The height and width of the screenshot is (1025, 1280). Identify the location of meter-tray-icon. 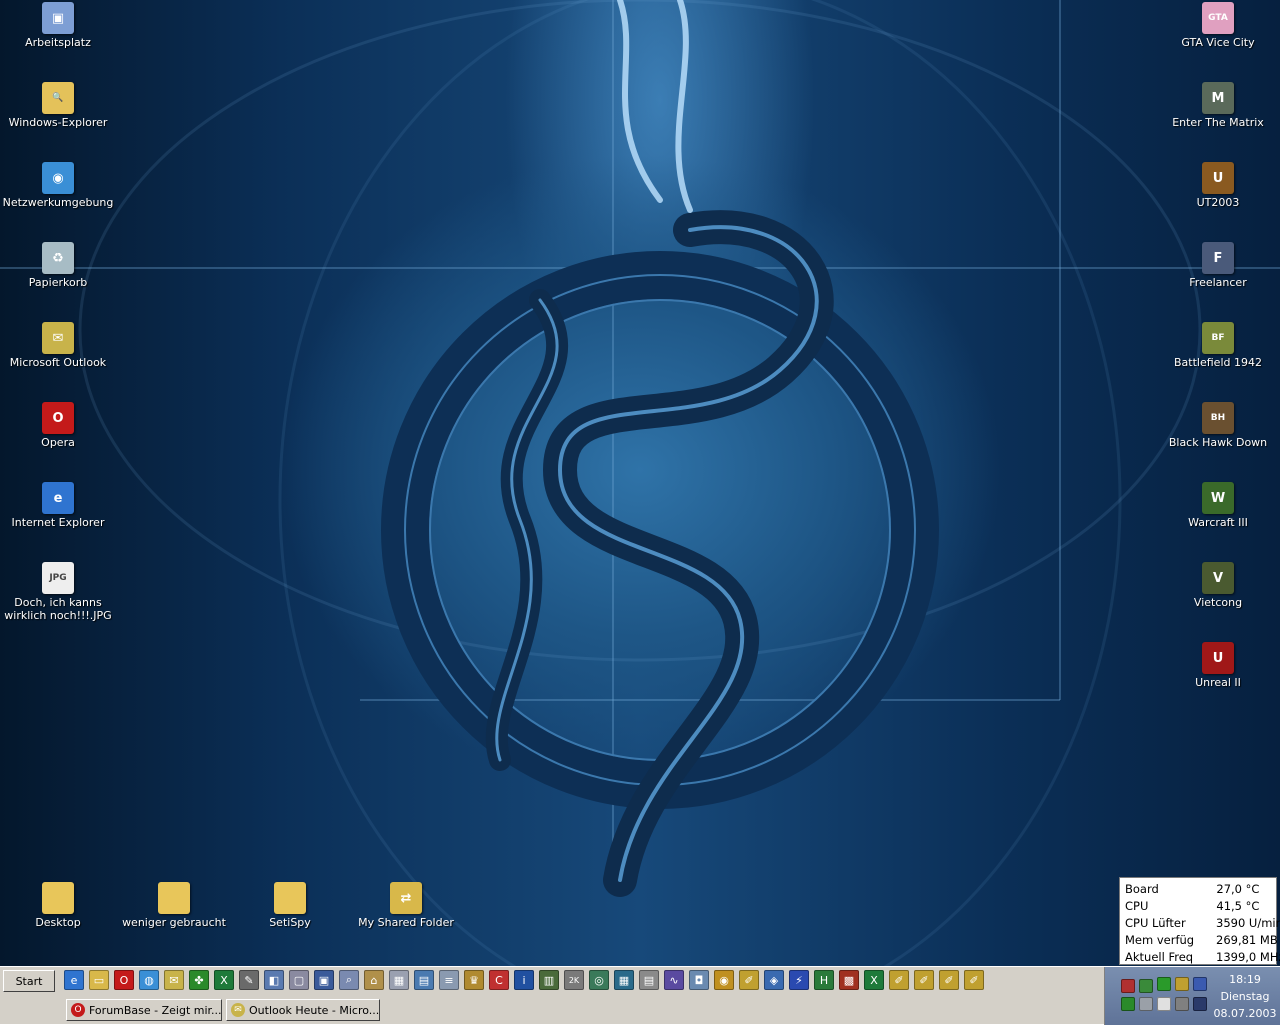
(1128, 1004).